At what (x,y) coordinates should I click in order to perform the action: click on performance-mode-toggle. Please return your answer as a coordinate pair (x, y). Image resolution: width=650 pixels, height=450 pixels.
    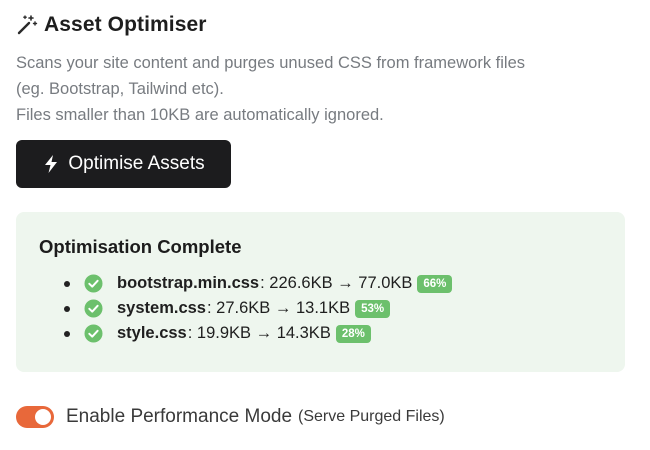
    Looking at the image, I should click on (35, 417).